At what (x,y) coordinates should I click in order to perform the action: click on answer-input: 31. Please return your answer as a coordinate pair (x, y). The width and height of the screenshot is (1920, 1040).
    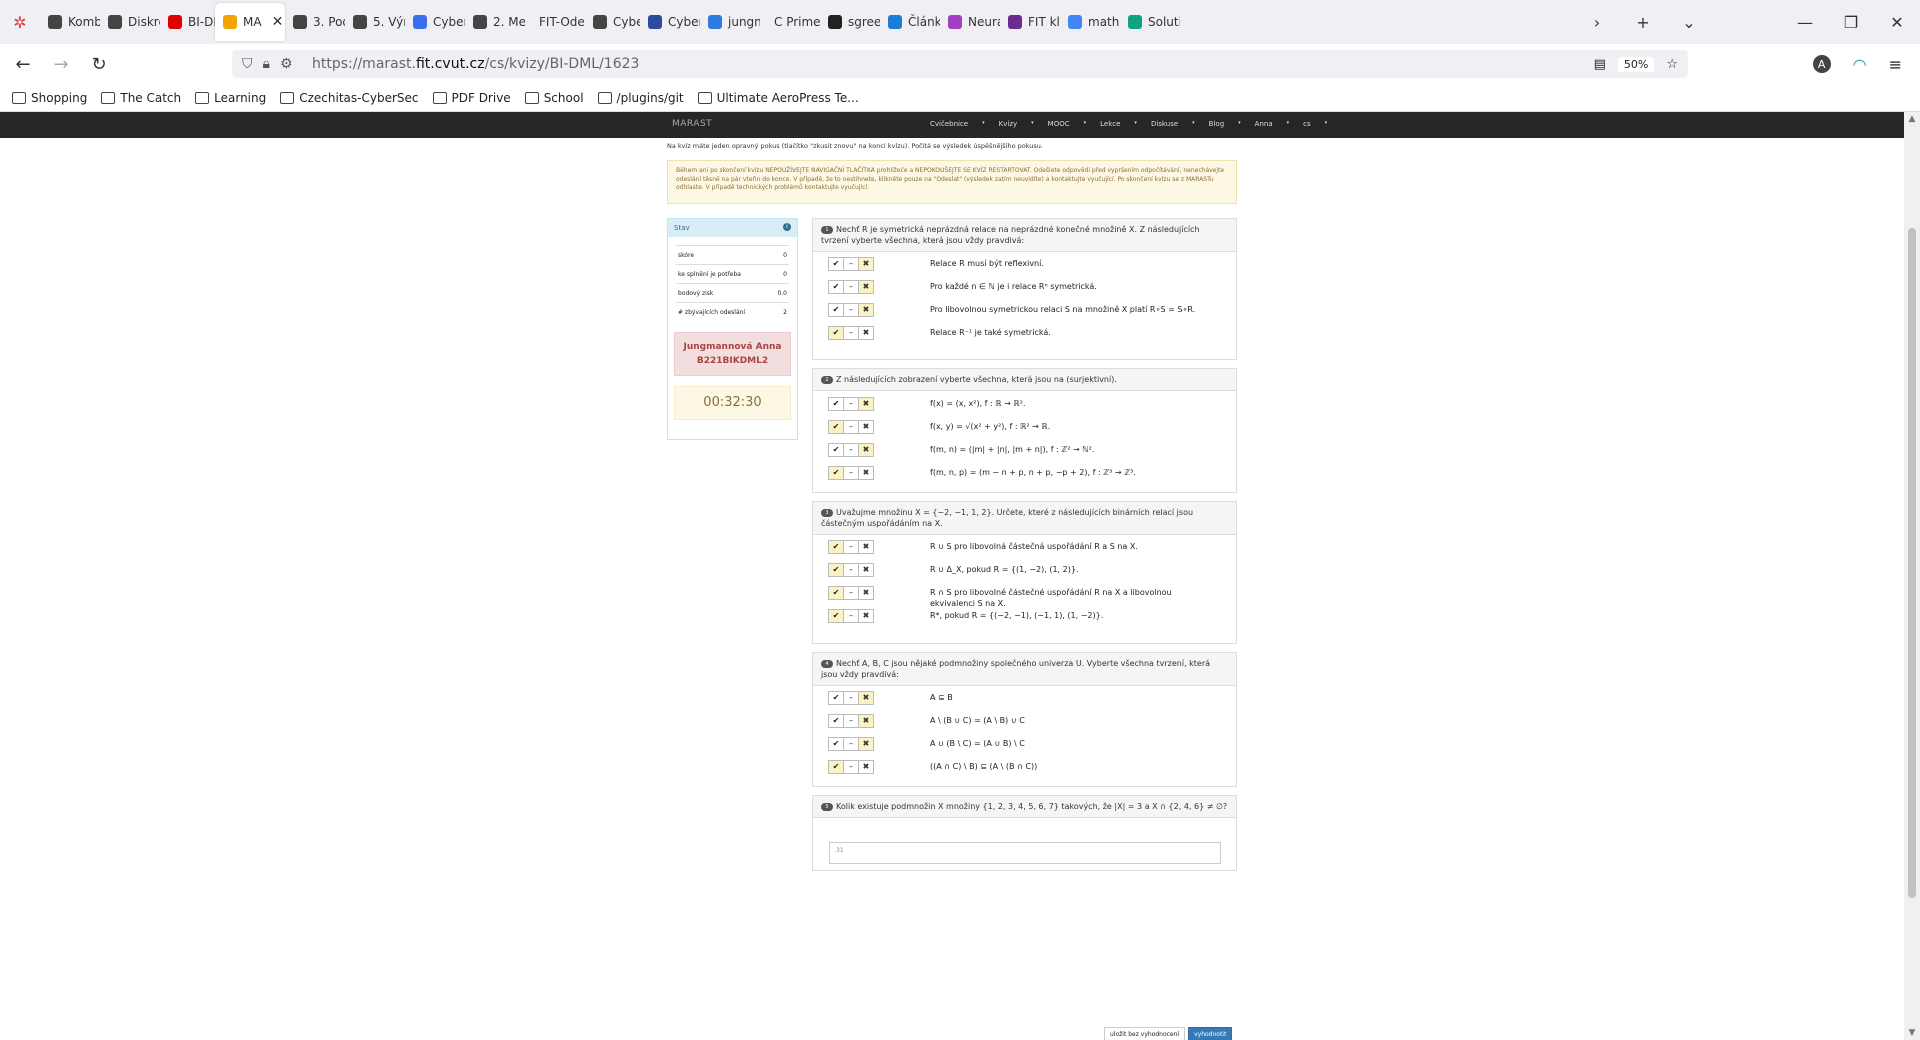
    Looking at the image, I should click on (1025, 853).